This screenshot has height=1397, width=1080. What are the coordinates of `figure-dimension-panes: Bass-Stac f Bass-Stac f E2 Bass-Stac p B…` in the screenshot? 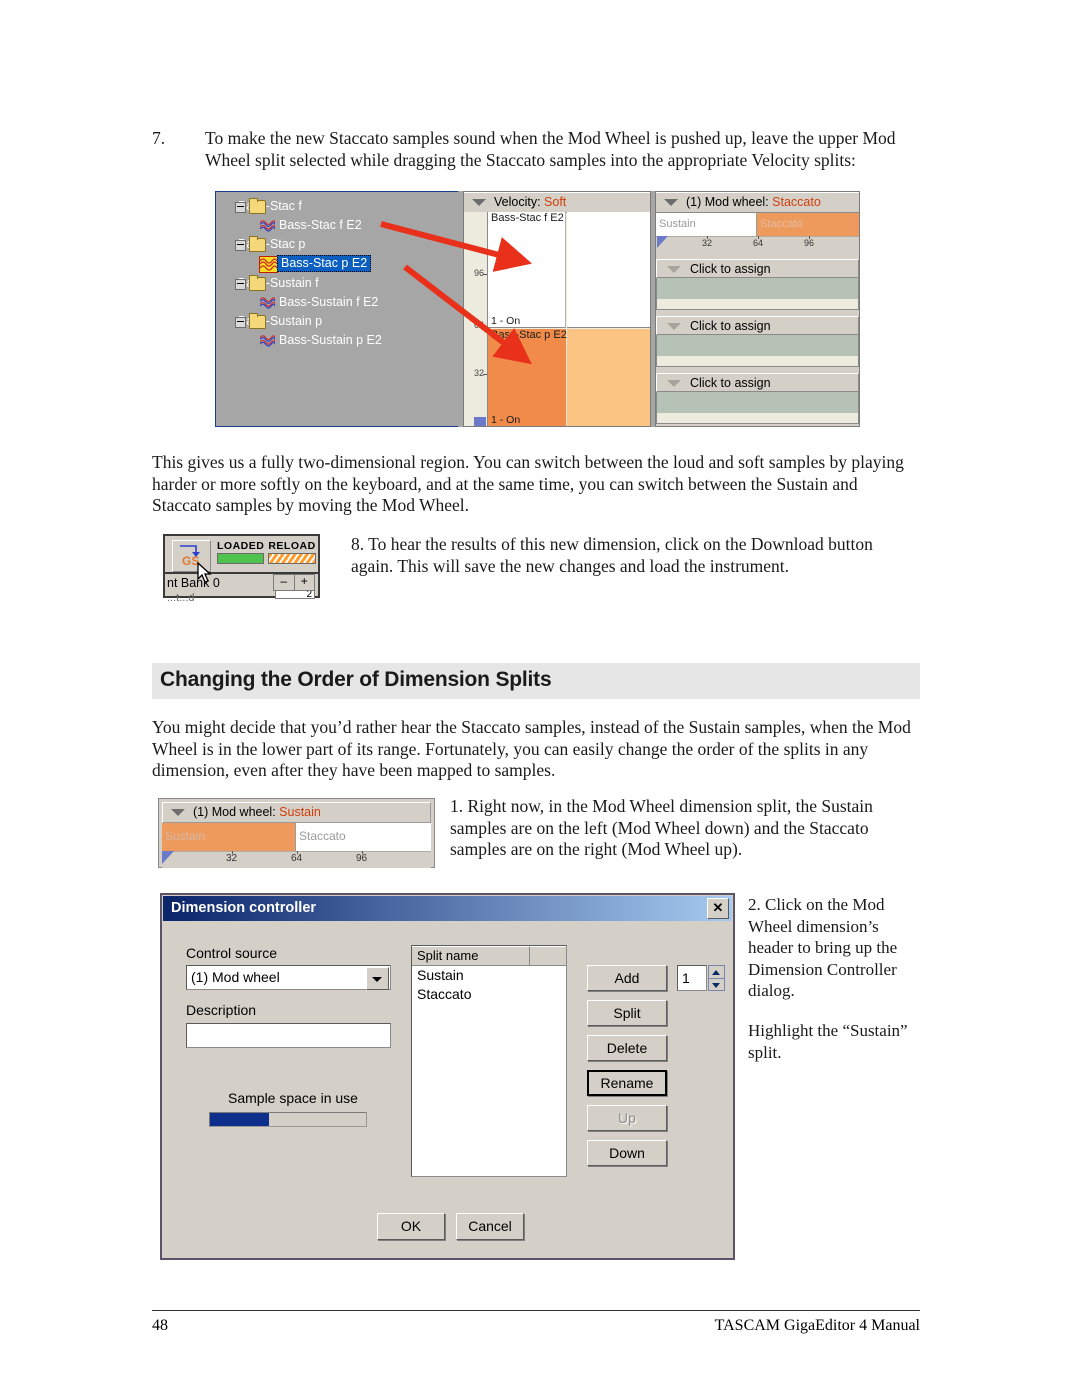 It's located at (537, 309).